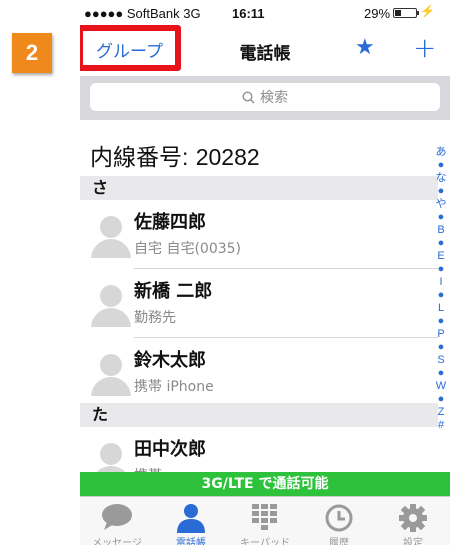 The height and width of the screenshot is (545, 450). What do you see at coordinates (117, 541) in the screenshot?
I see `tab-label: メッセージ` at bounding box center [117, 541].